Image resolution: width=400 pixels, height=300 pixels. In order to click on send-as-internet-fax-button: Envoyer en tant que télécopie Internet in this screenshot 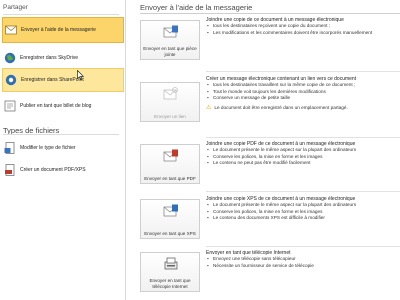, I will do `click(170, 272)`.